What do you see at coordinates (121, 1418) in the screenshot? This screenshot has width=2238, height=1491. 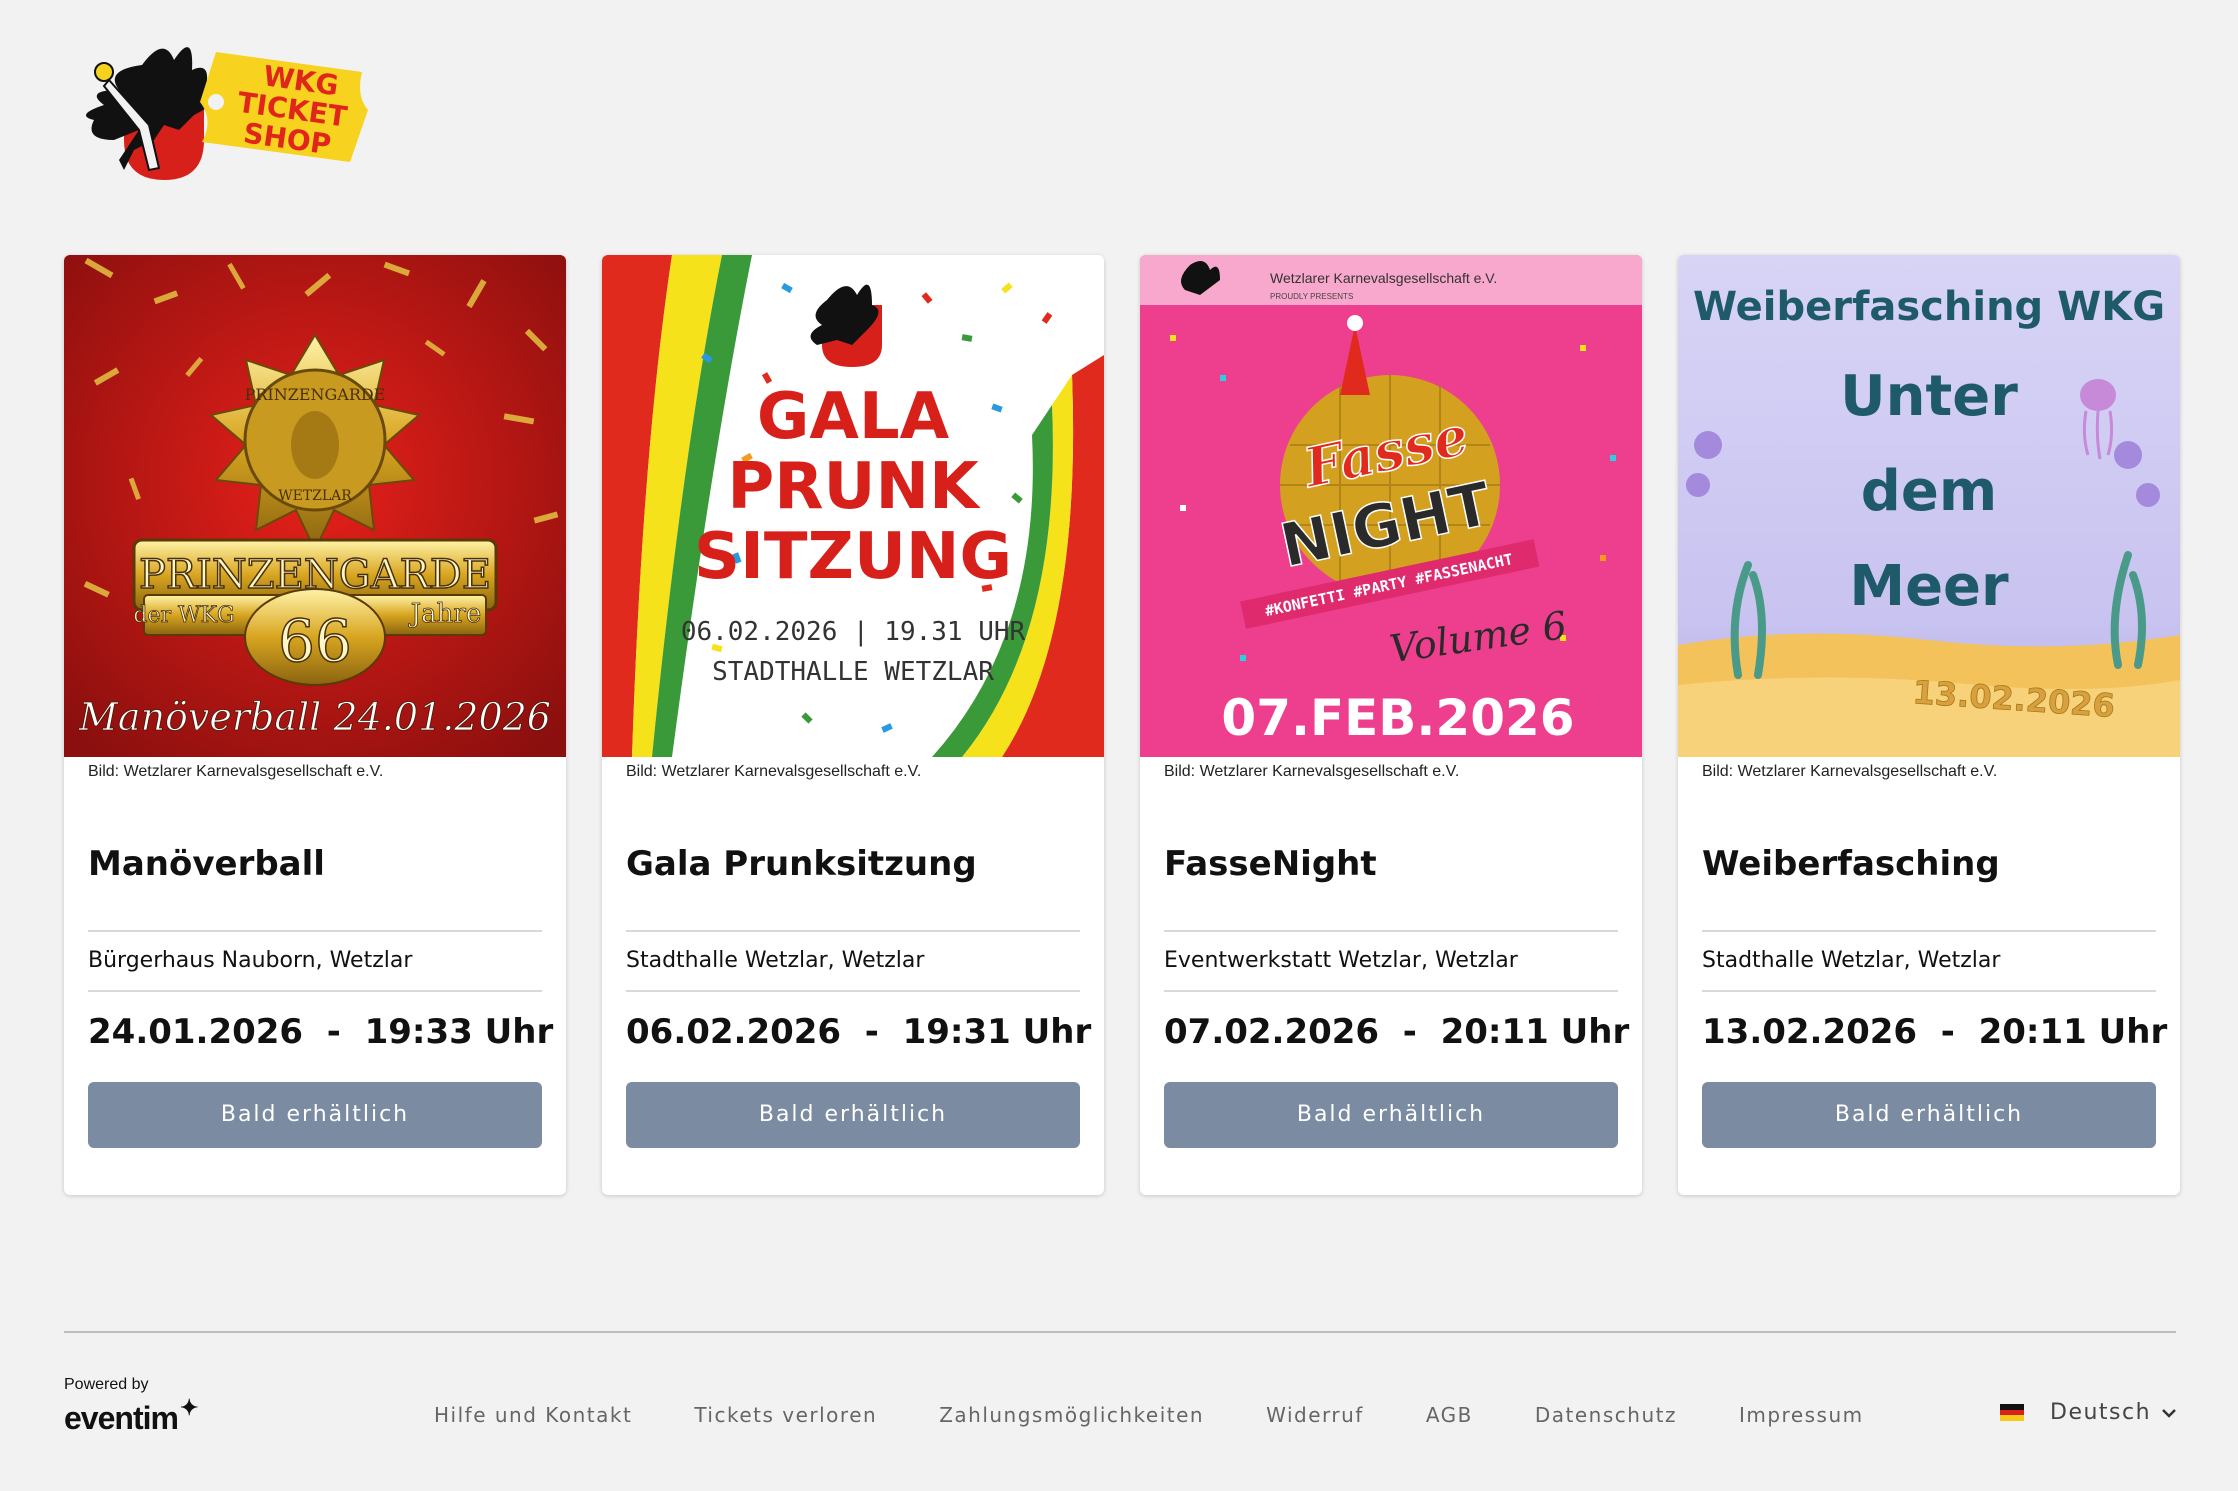 I see `eventim-brand: eventim` at bounding box center [121, 1418].